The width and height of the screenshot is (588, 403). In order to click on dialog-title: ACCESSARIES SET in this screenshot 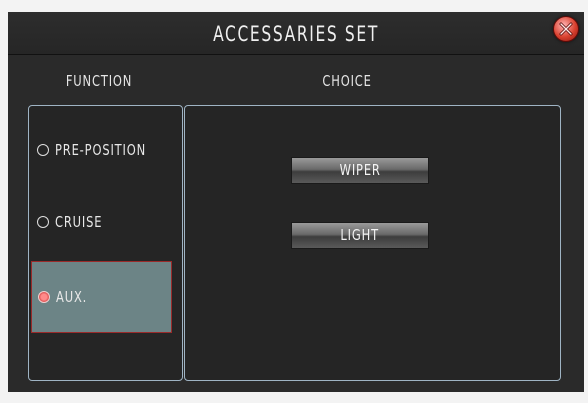, I will do `click(296, 34)`.